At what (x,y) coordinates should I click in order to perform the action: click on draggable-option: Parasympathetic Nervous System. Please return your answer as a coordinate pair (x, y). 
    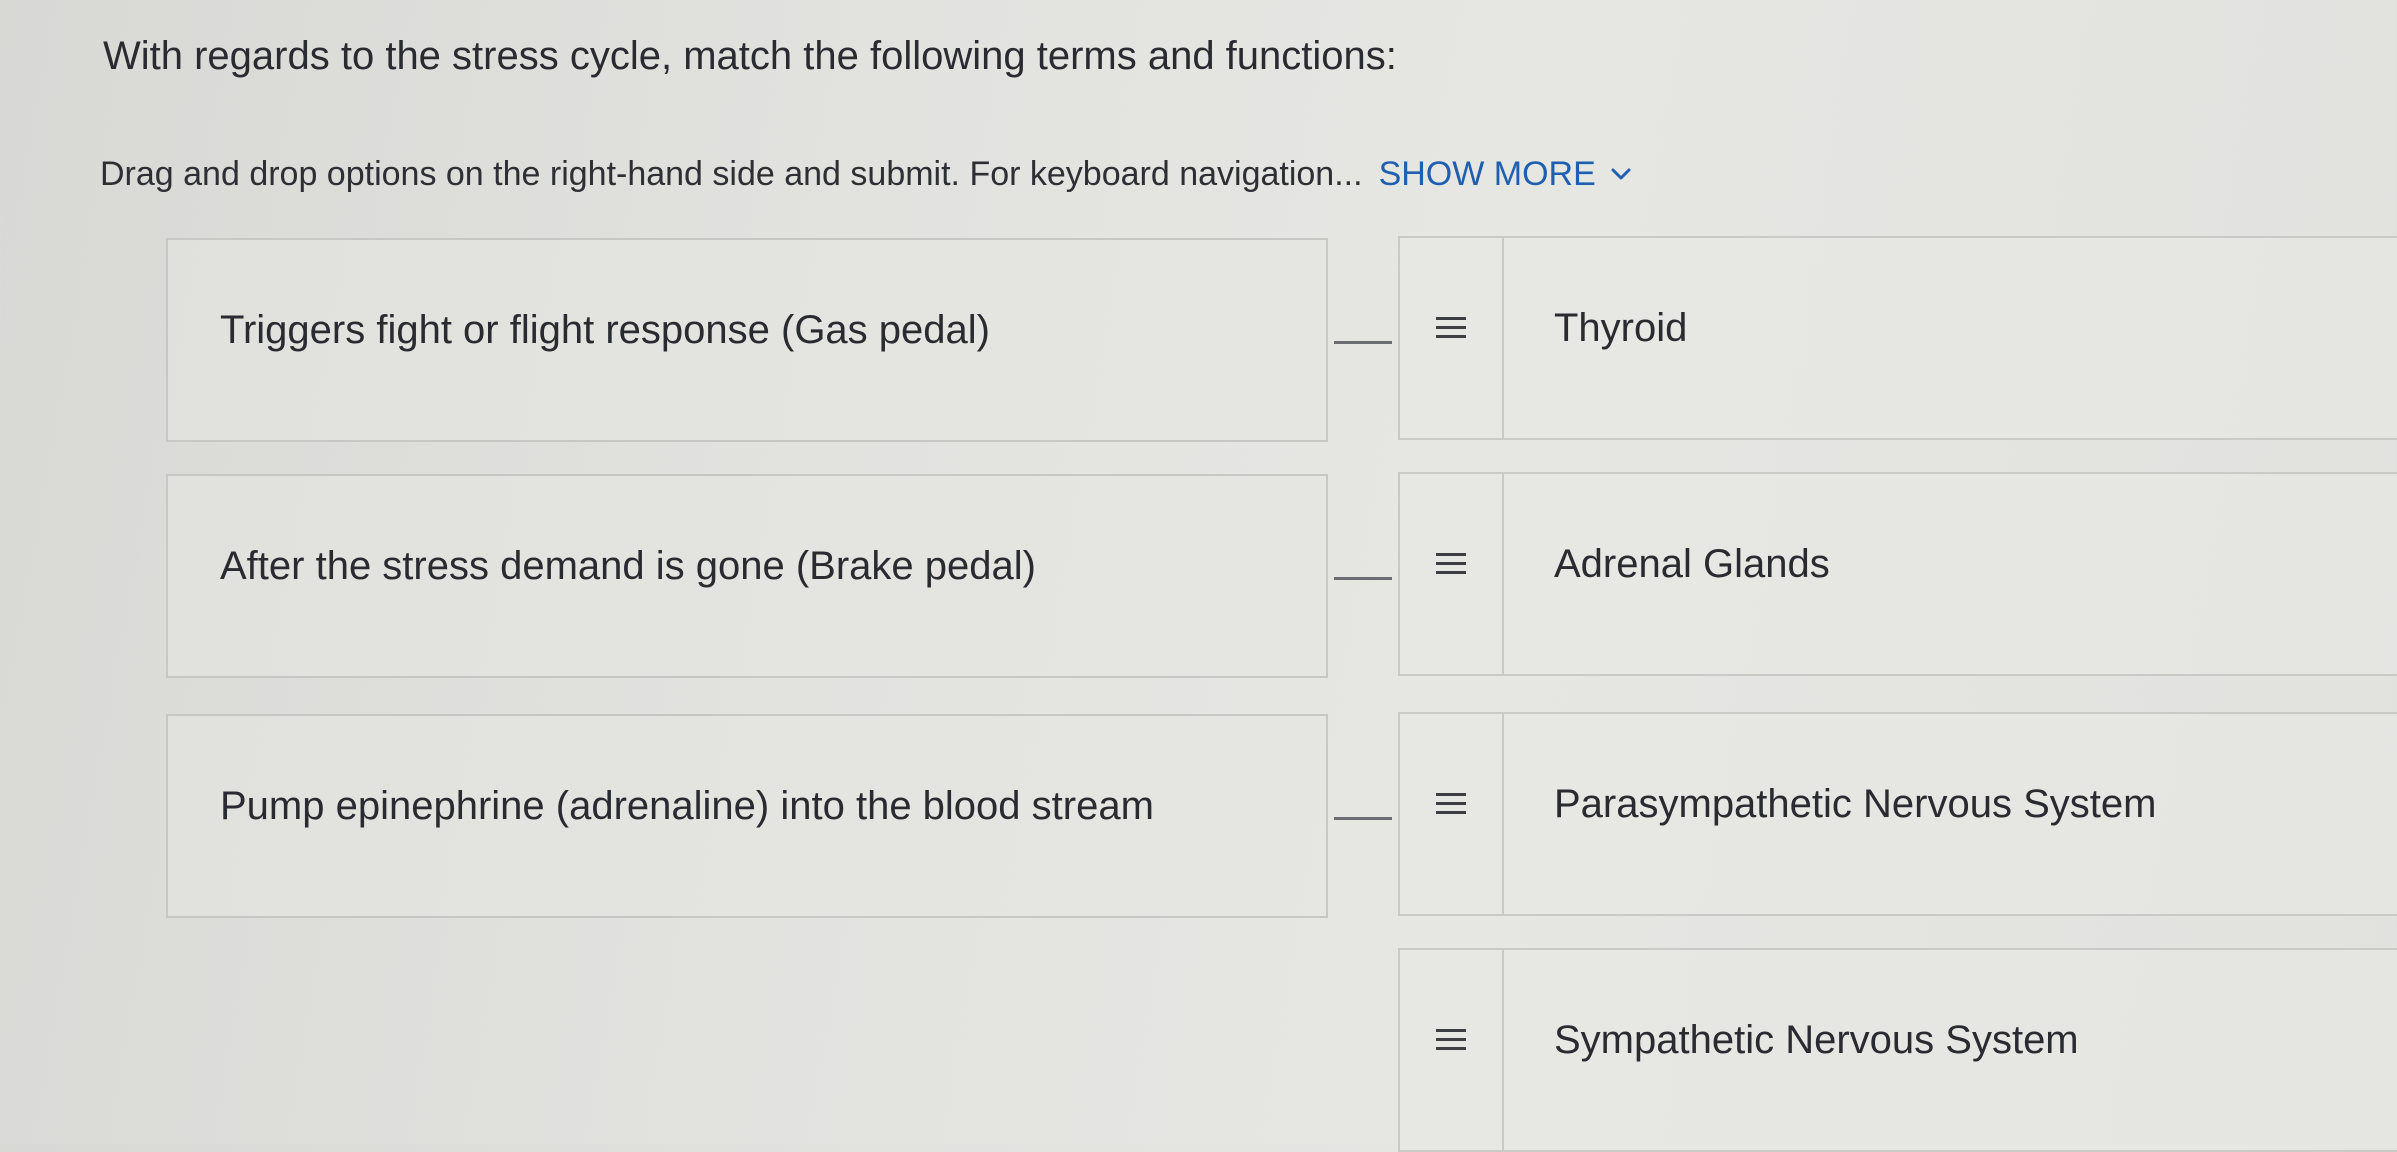
    Looking at the image, I should click on (1897, 814).